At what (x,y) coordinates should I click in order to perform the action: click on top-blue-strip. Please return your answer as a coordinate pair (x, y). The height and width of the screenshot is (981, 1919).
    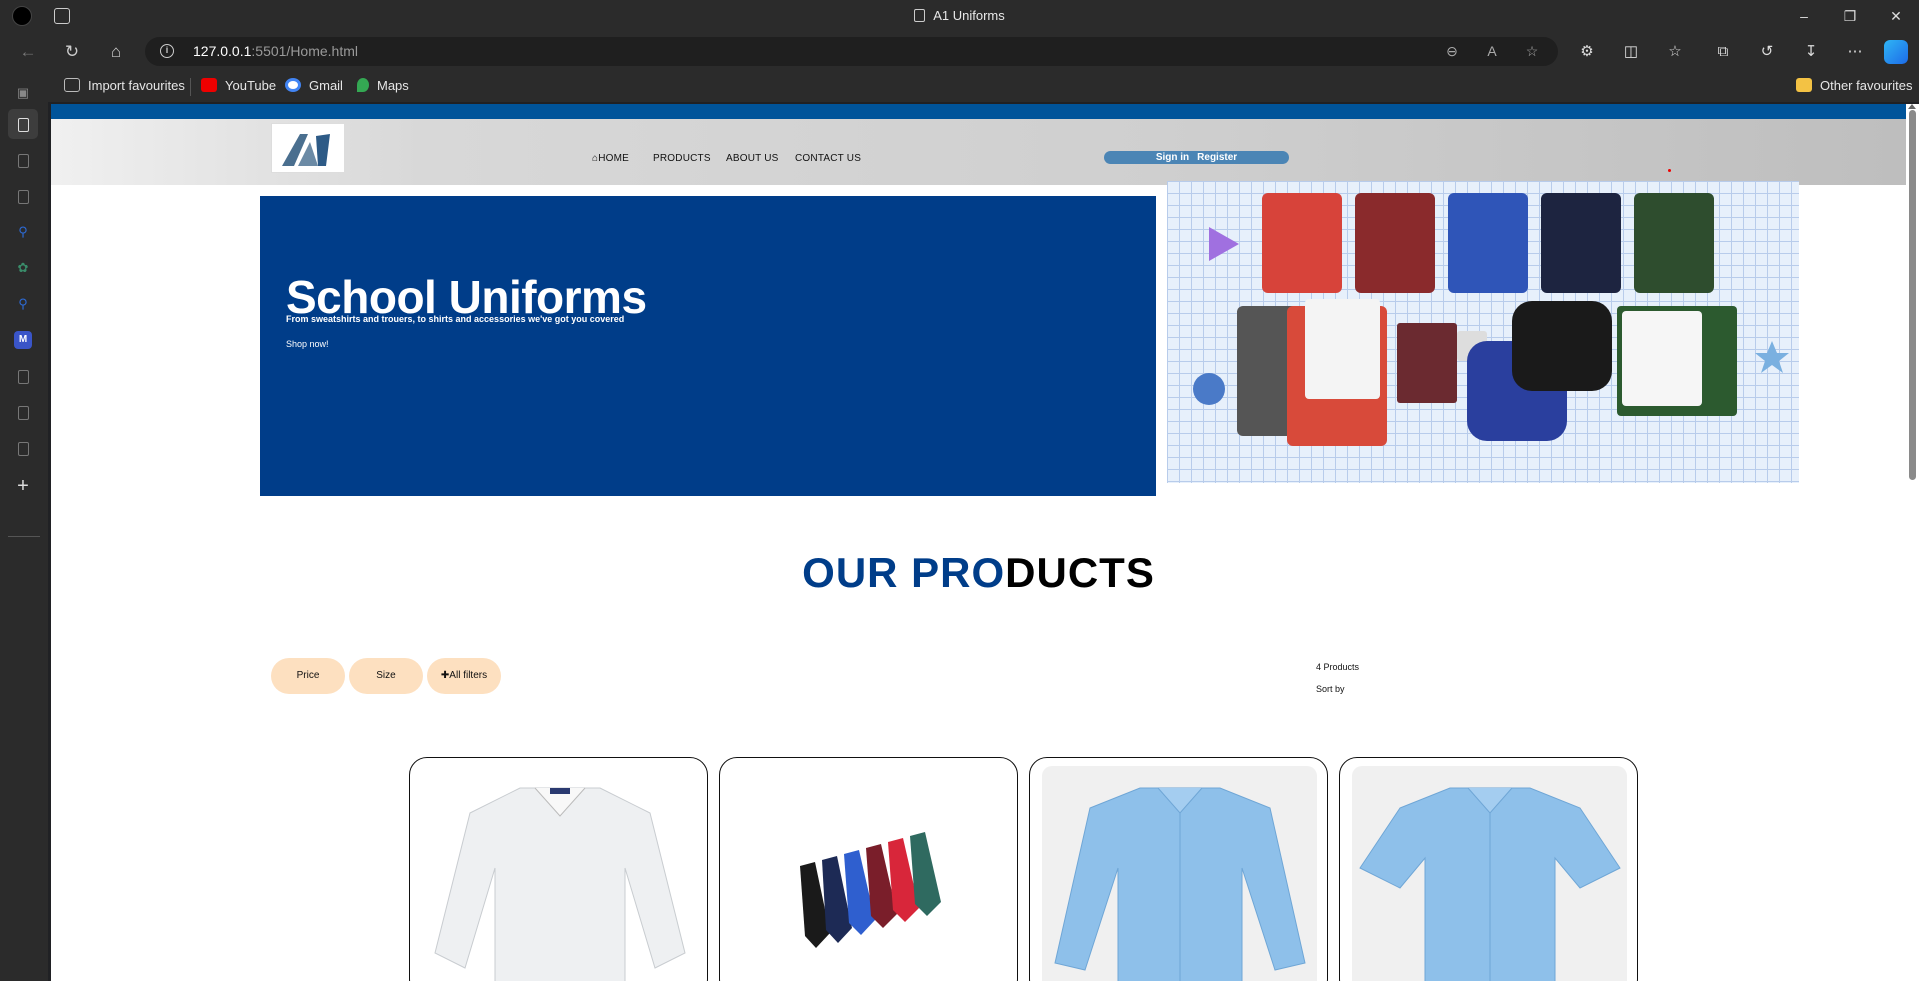
    Looking at the image, I should click on (978, 111).